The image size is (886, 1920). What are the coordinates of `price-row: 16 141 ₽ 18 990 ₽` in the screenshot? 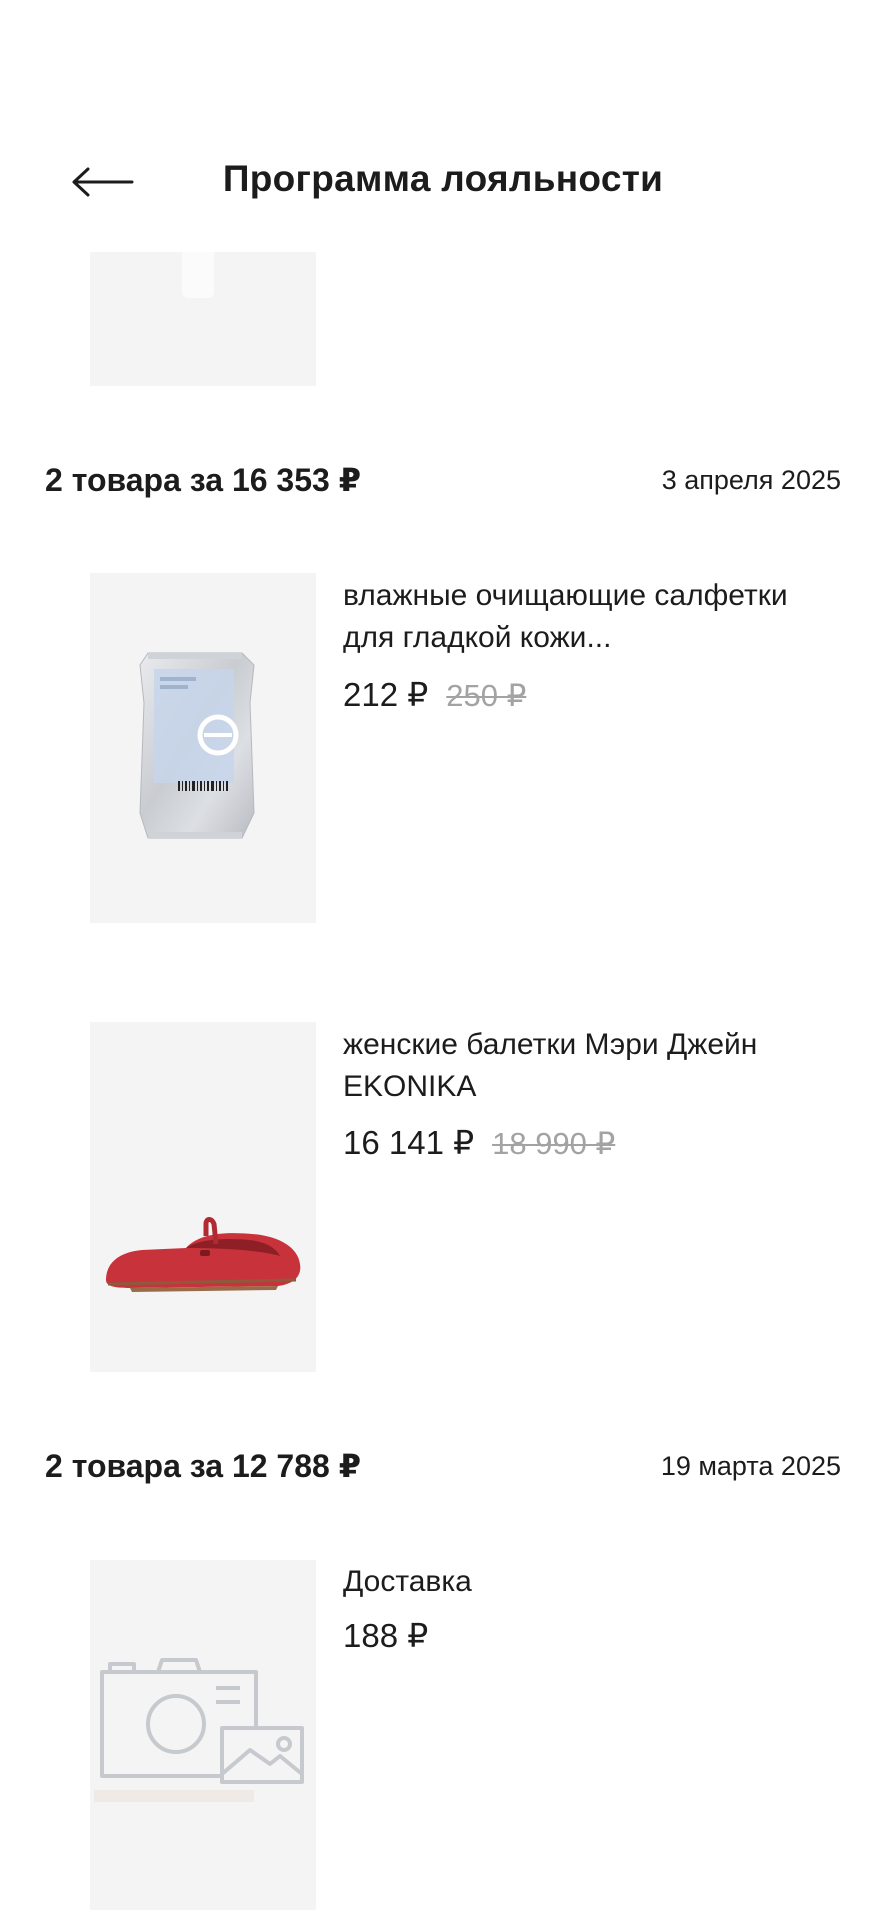 It's located at (479, 1142).